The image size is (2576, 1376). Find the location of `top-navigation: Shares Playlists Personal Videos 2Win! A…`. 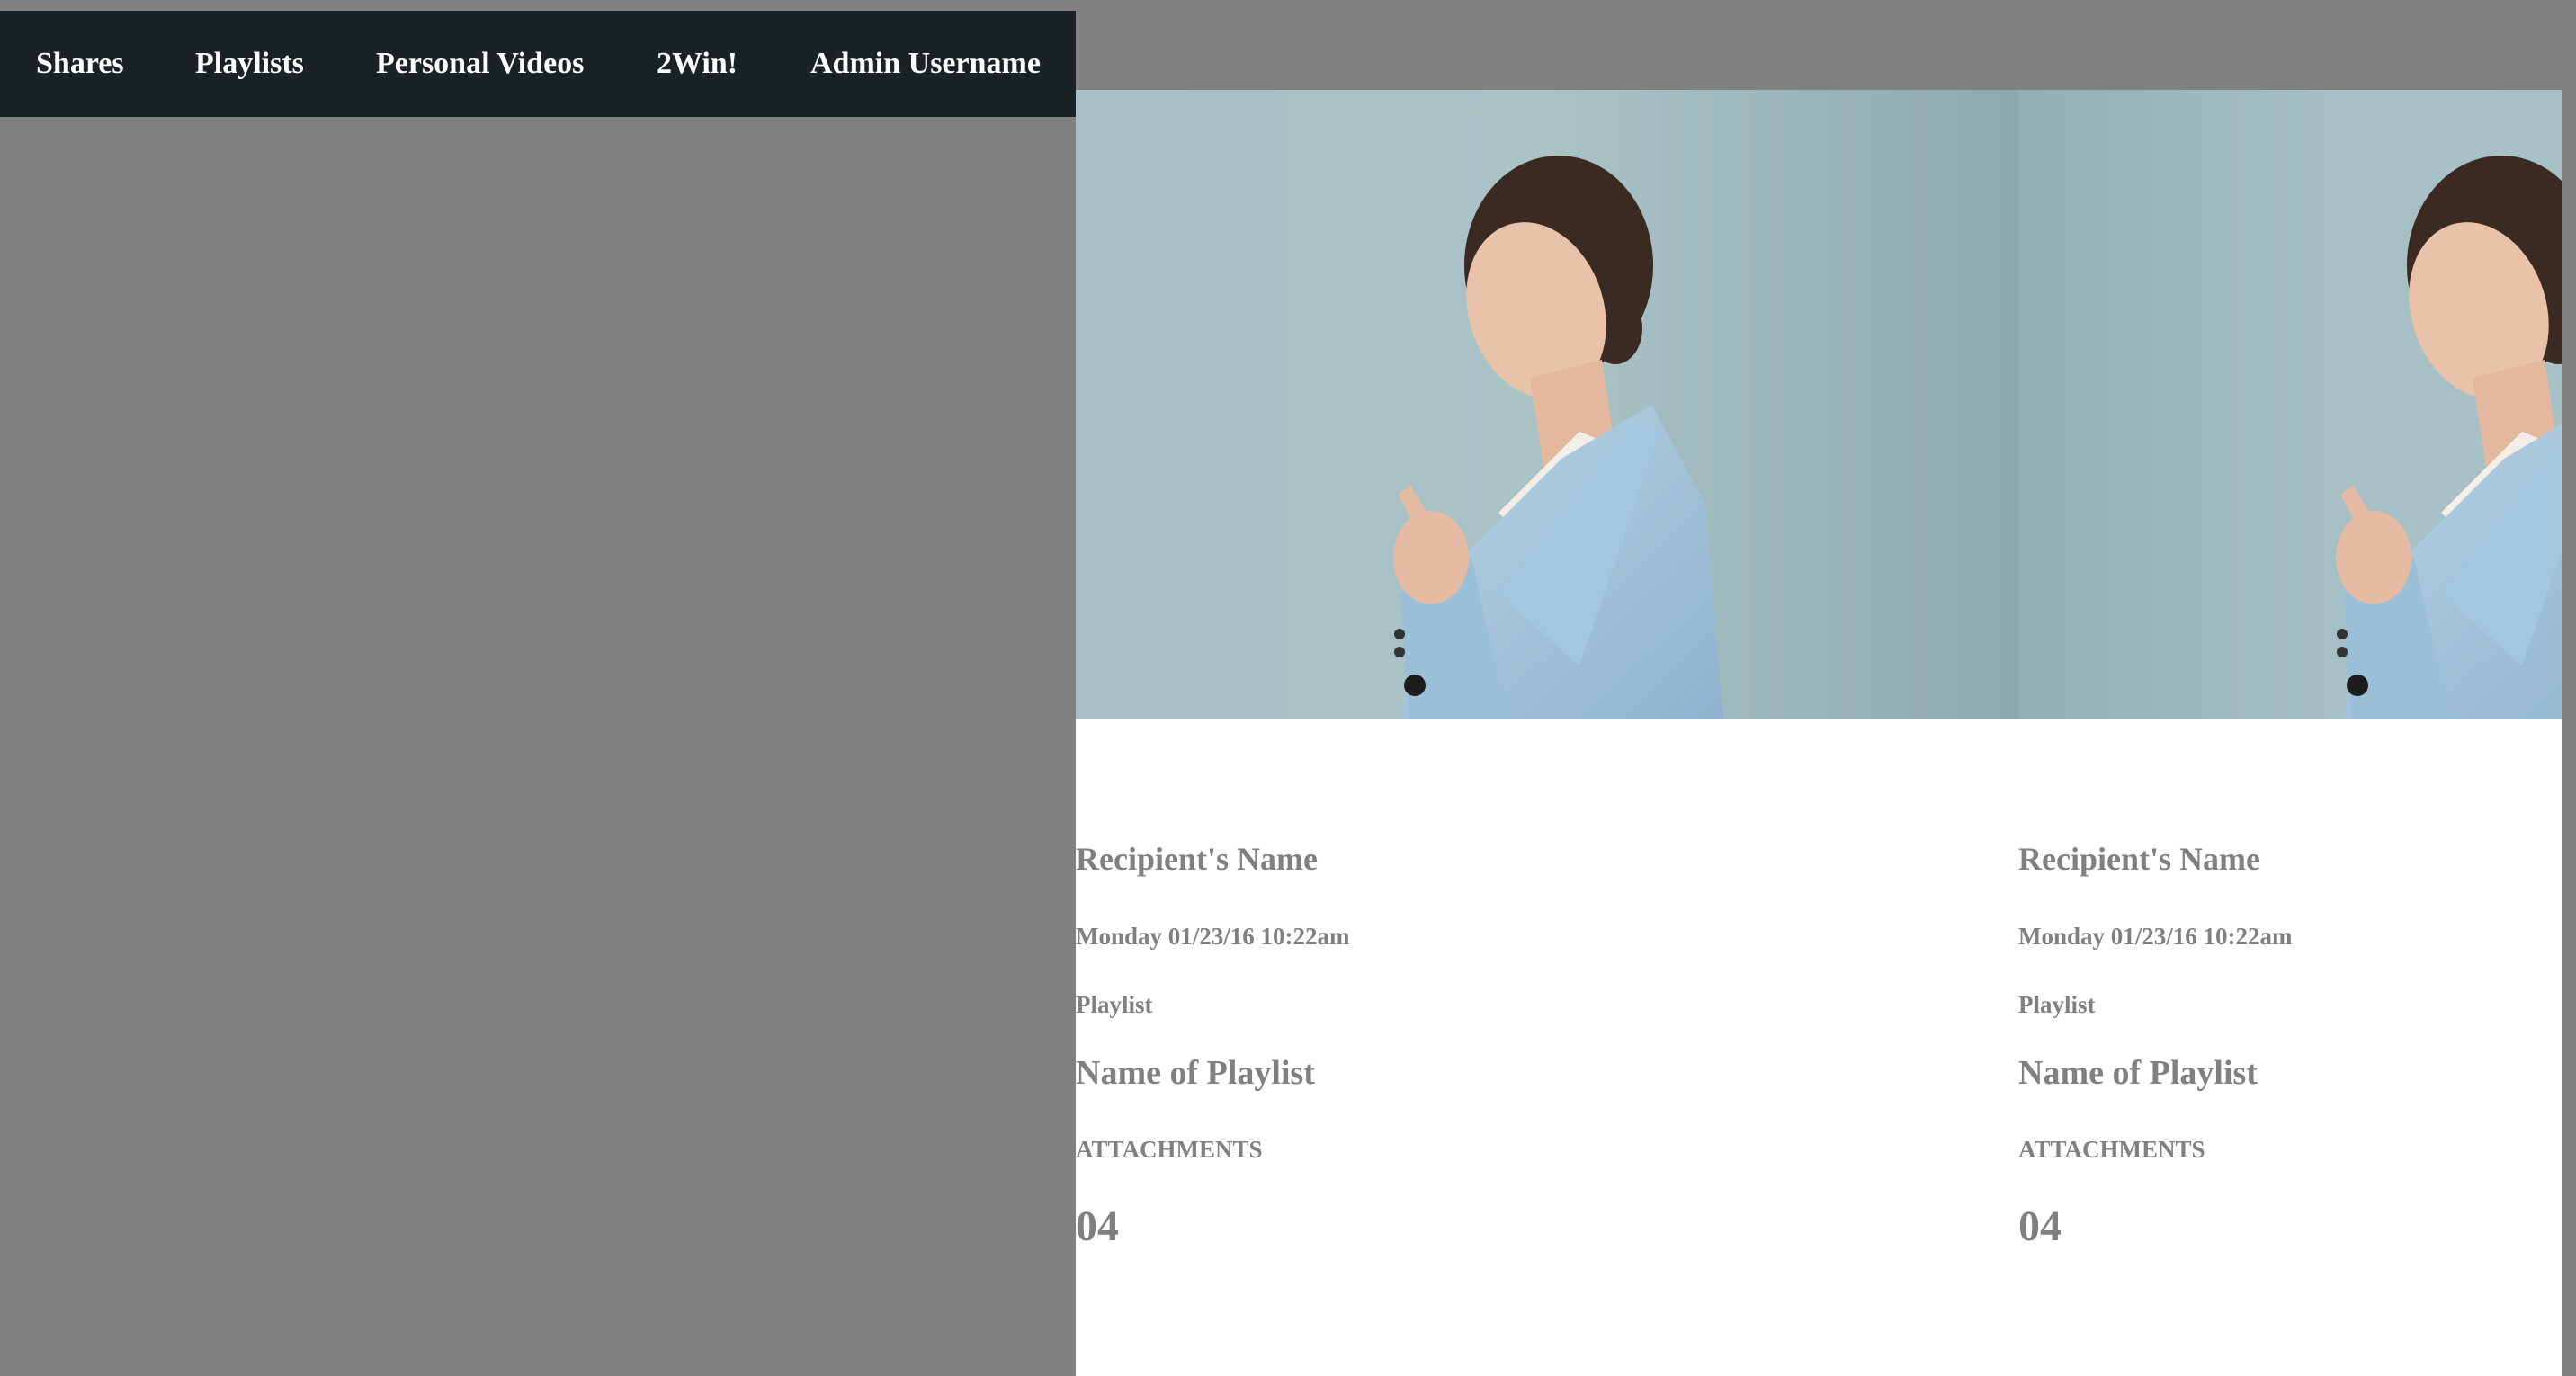

top-navigation: Shares Playlists Personal Videos 2Win! A… is located at coordinates (538, 64).